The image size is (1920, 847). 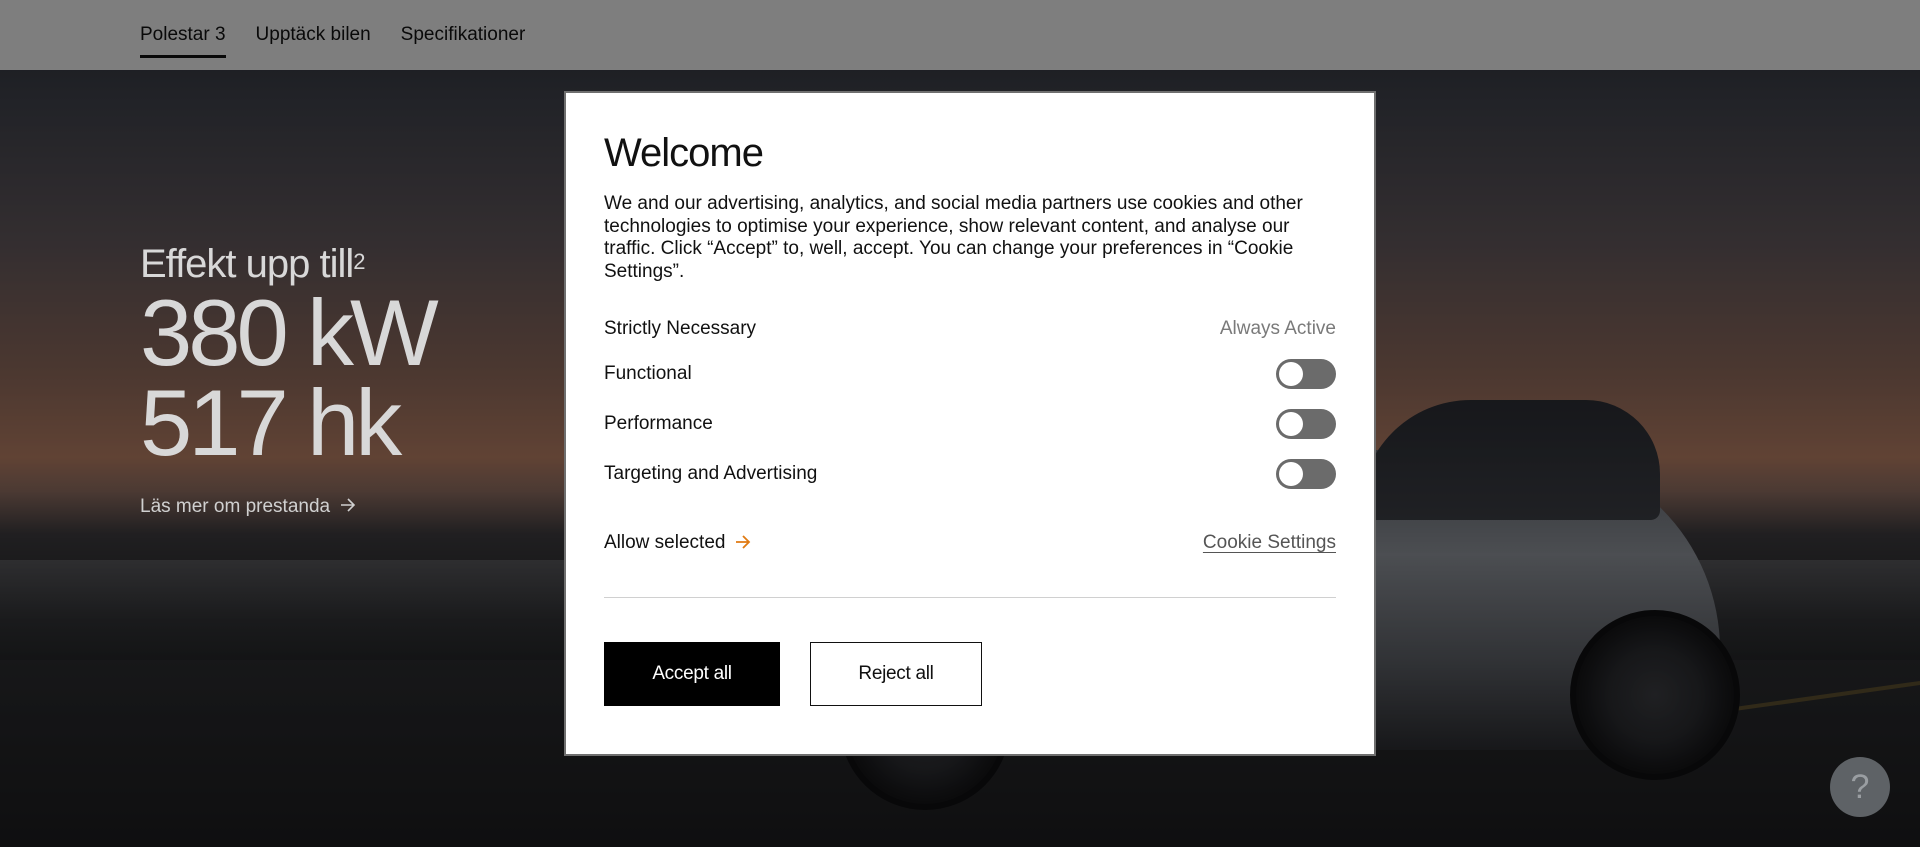 I want to click on consent-label: Performance, so click(x=658, y=423).